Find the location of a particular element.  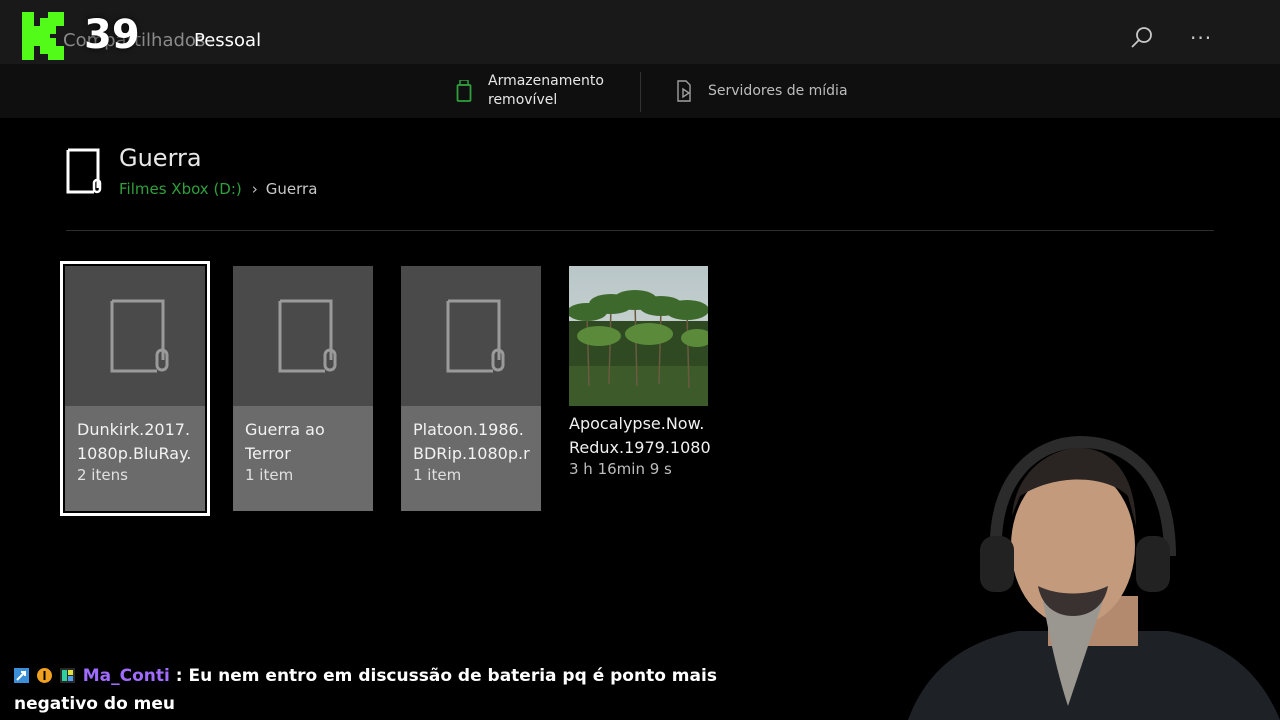

breadcrumb-current: Guerra is located at coordinates (291, 189).